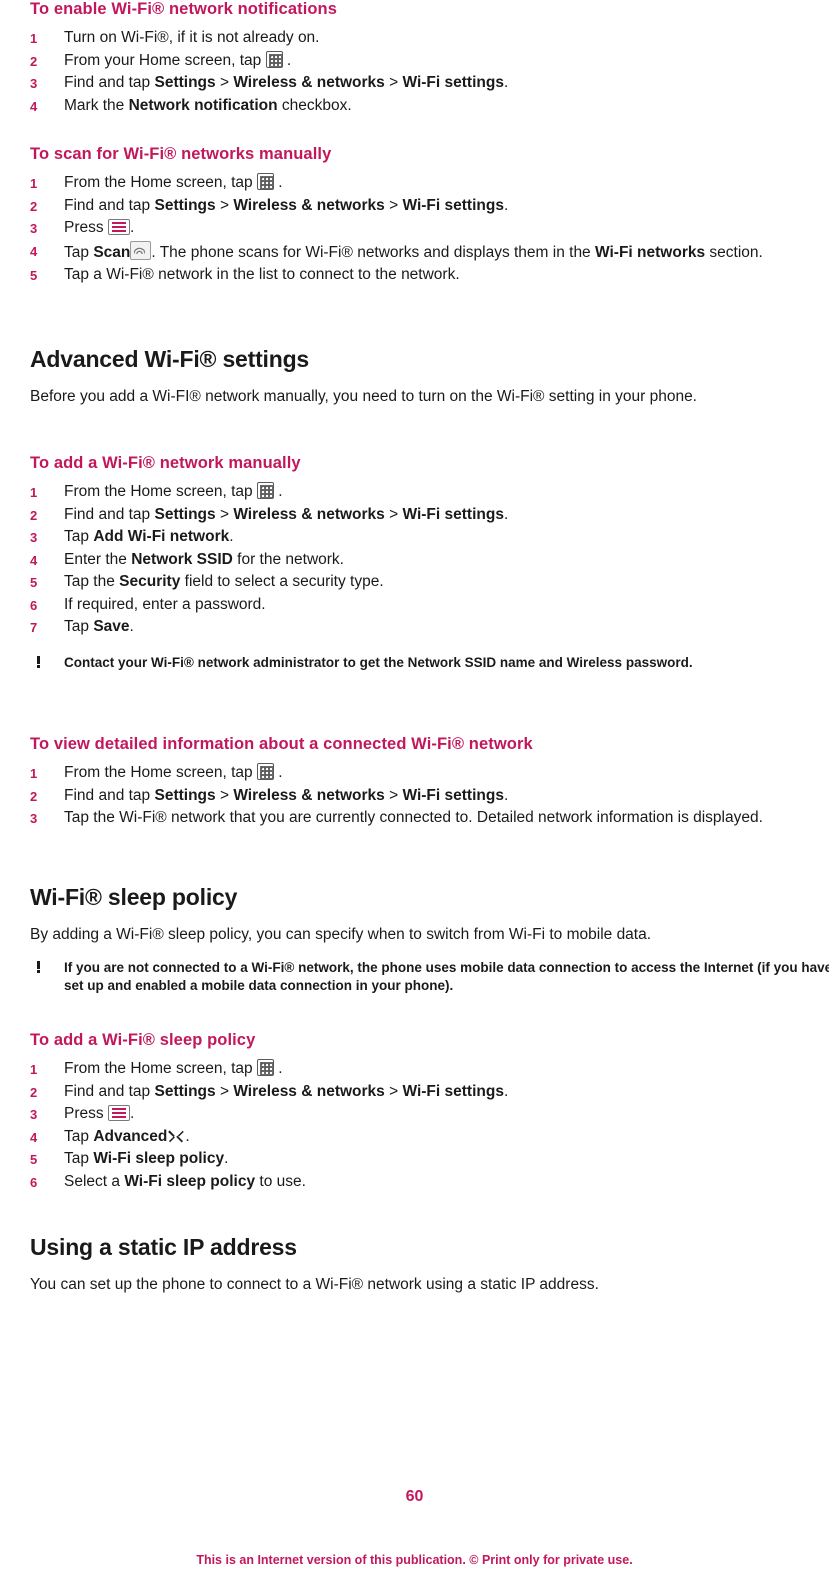 This screenshot has width=829, height=1590. What do you see at coordinates (34, 773) in the screenshot?
I see `step-number: 1` at bounding box center [34, 773].